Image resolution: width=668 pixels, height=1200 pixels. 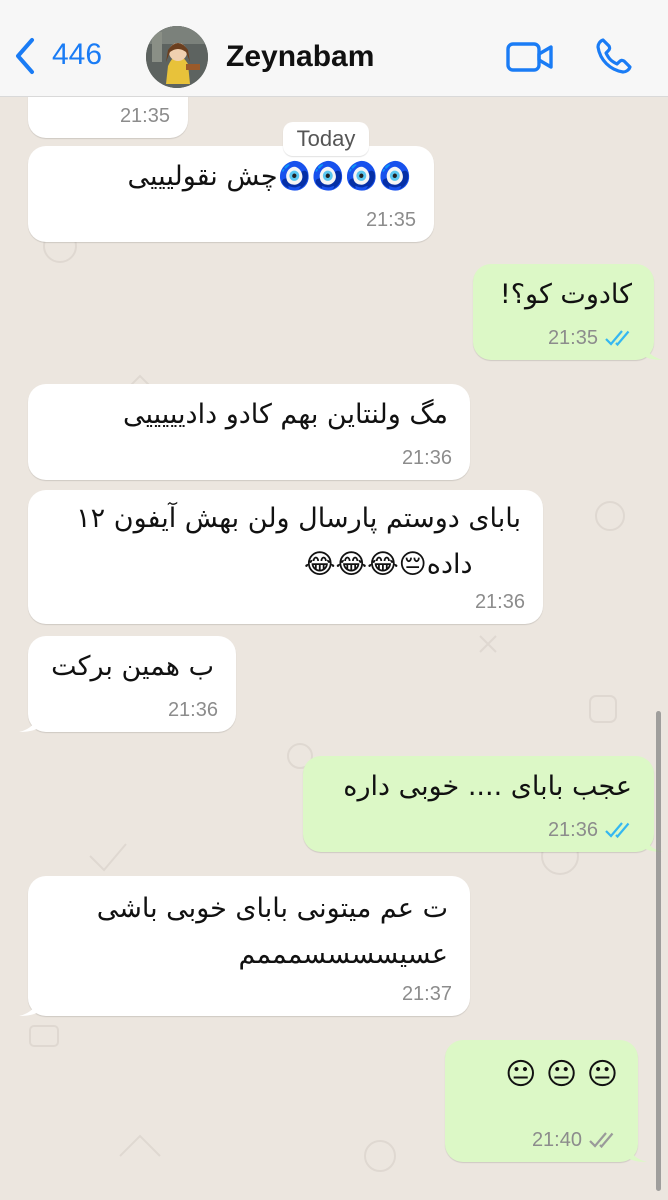 What do you see at coordinates (343, 954) in the screenshot?
I see `message-text: عسیسسسسمممم` at bounding box center [343, 954].